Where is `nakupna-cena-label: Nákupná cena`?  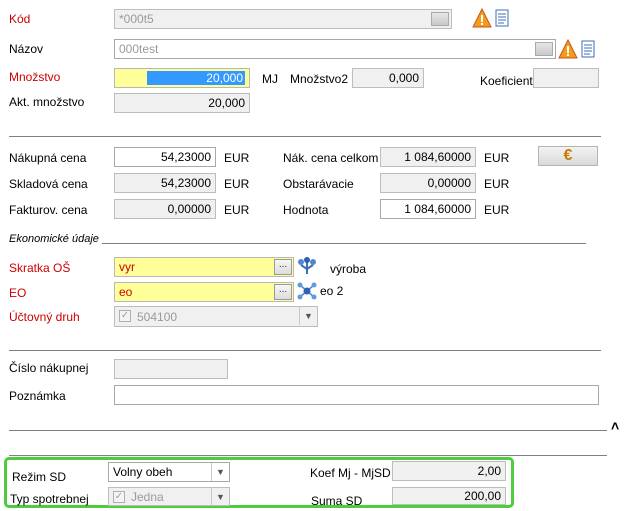
nakupna-cena-label: Nákupná cena is located at coordinates (48, 158).